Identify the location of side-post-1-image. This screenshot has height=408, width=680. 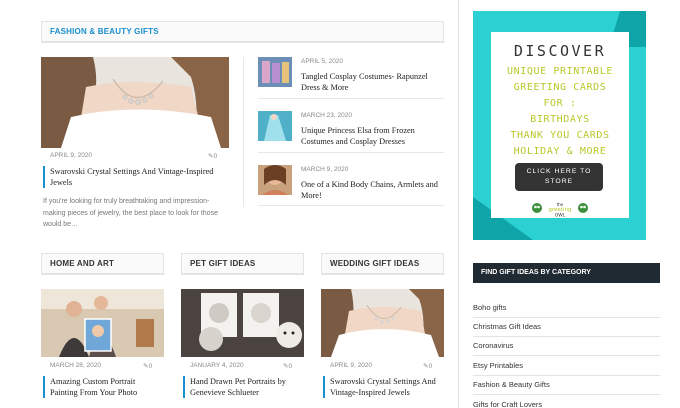
(275, 72).